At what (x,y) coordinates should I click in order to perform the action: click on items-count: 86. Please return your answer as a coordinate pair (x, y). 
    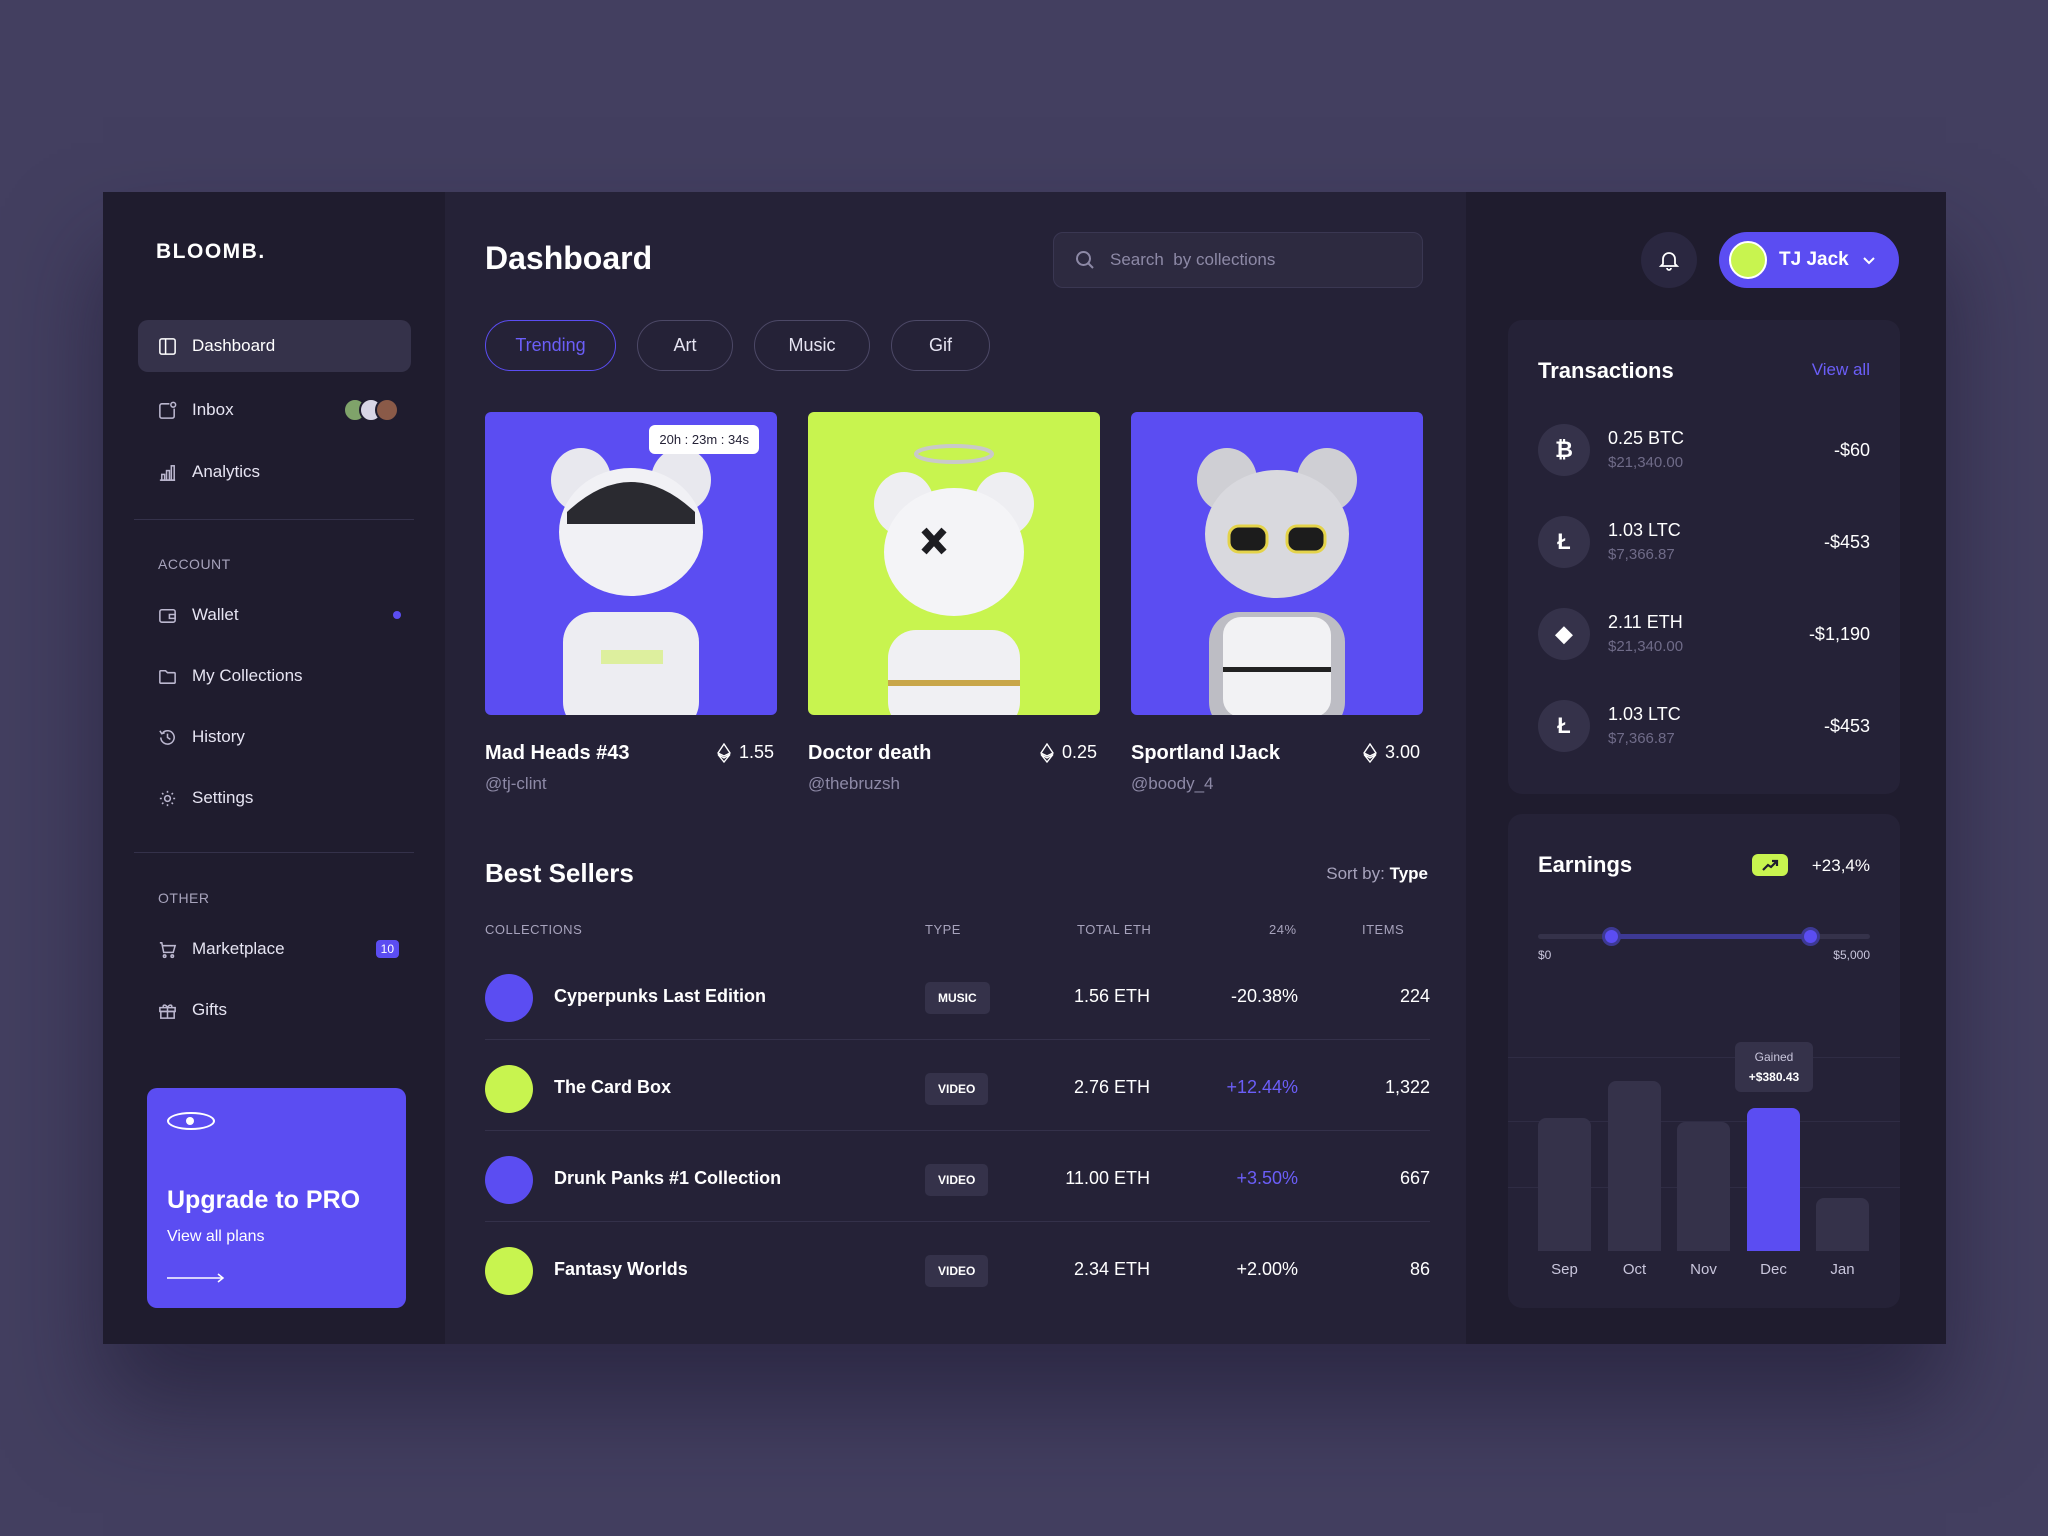
    Looking at the image, I should click on (1419, 1269).